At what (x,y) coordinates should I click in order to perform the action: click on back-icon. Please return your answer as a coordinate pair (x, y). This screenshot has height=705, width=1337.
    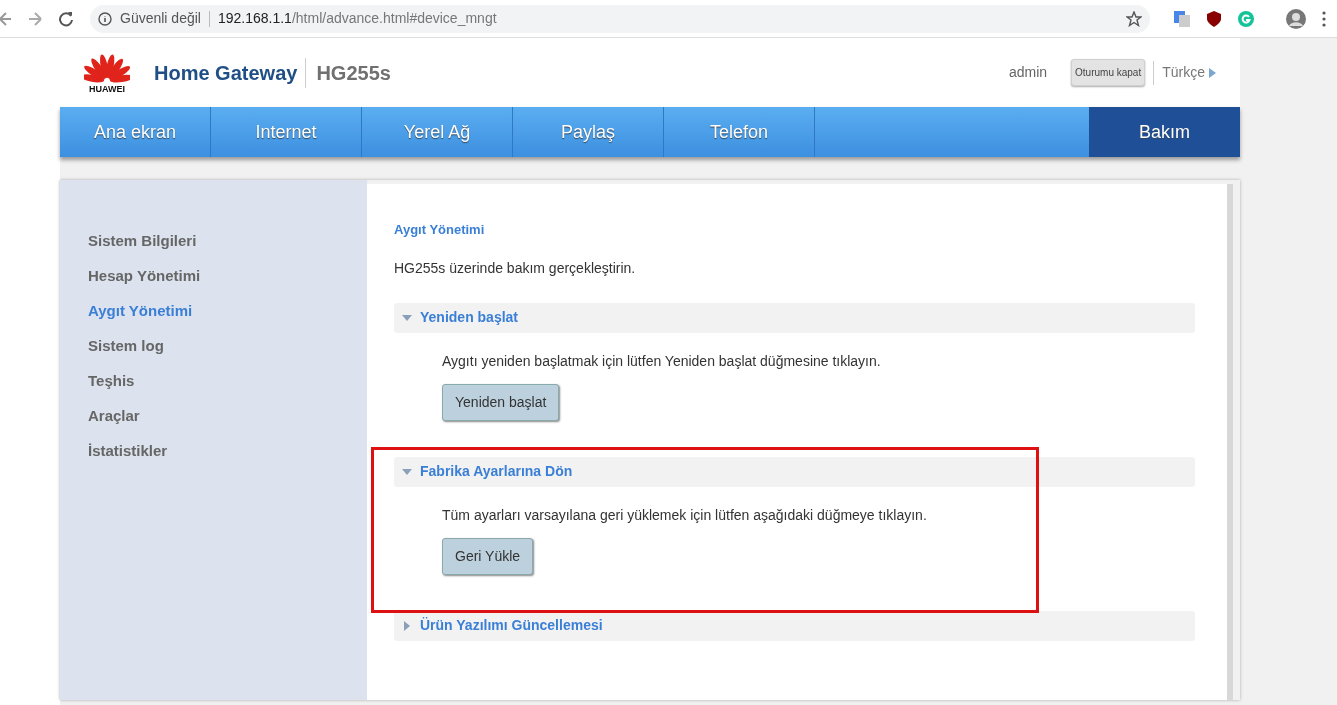
    Looking at the image, I should click on (6, 18).